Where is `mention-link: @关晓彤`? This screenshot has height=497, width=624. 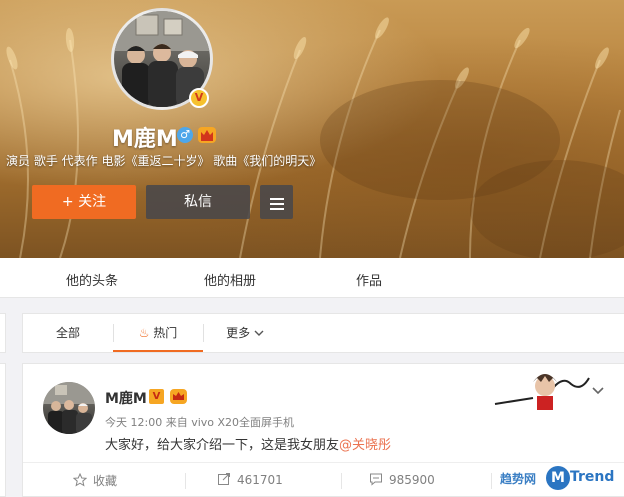 mention-link: @关晓彤 is located at coordinates (365, 445).